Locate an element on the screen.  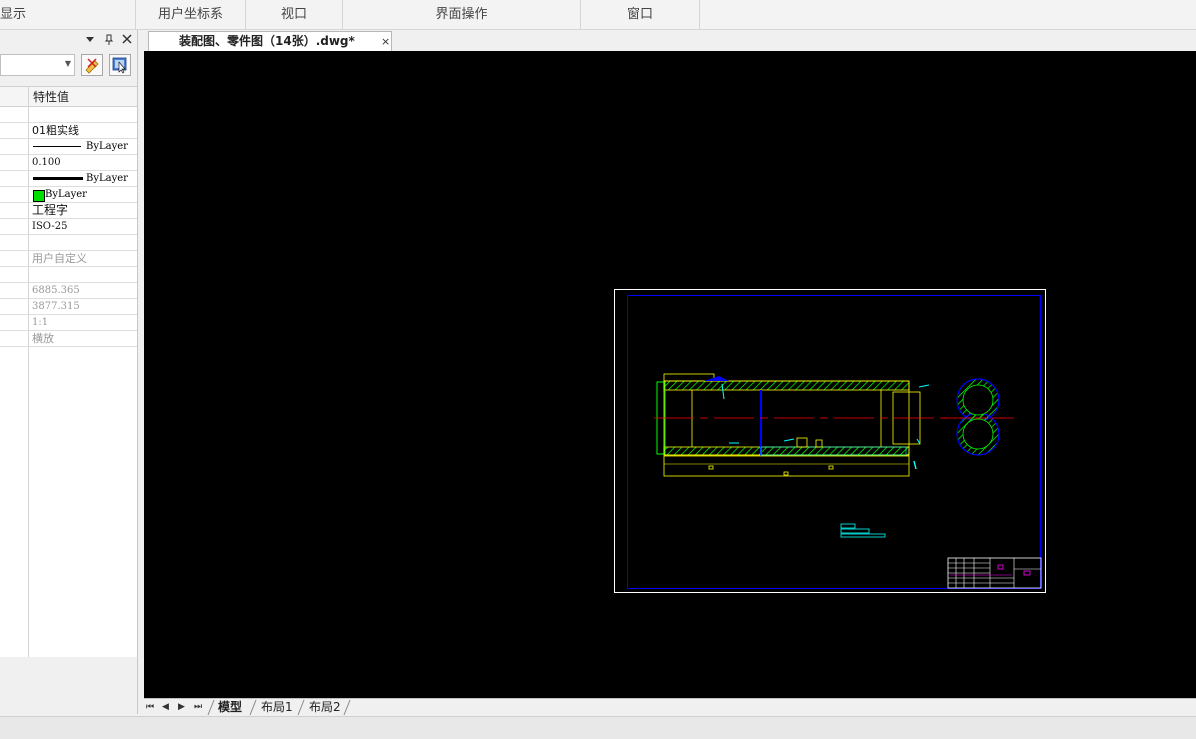
ribbon-group-label: 用户坐标系 is located at coordinates (190, 14).